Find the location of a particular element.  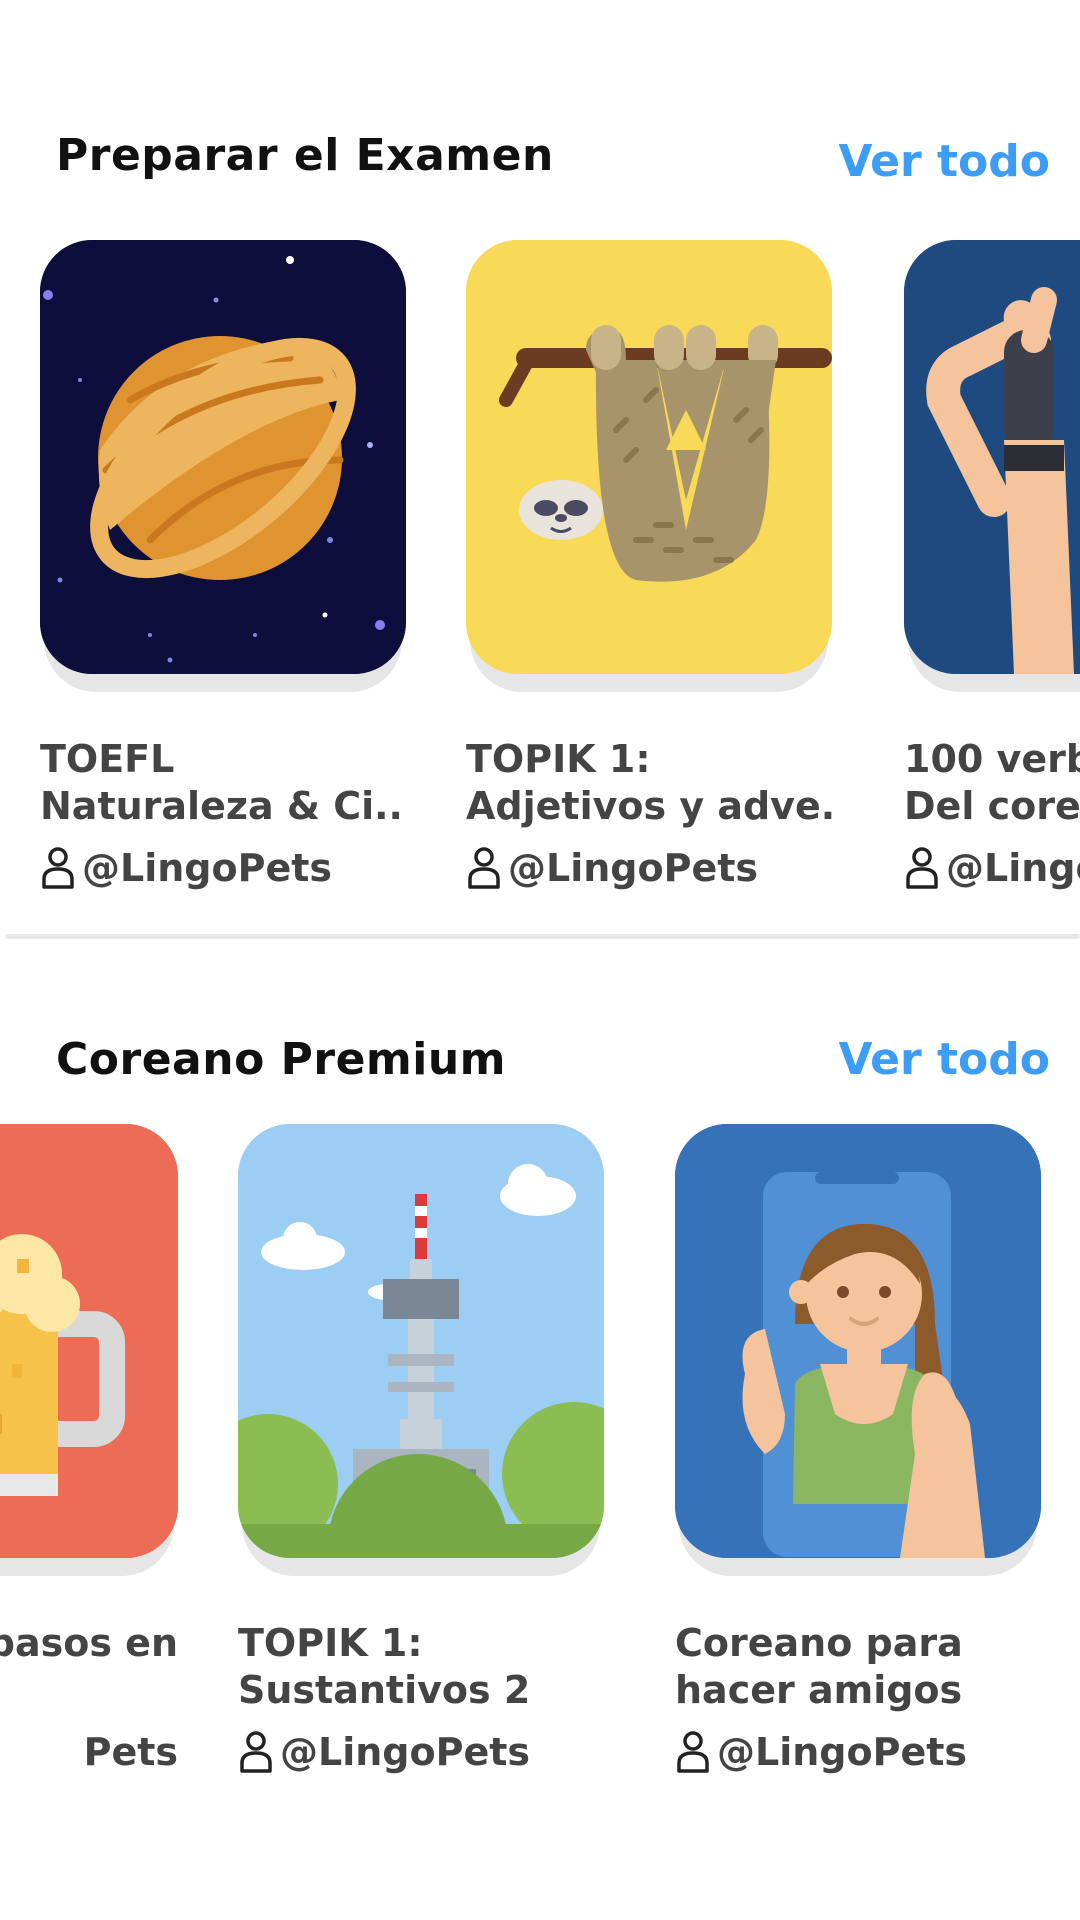

deck-title-line2: Del coreano is located at coordinates (992, 806).